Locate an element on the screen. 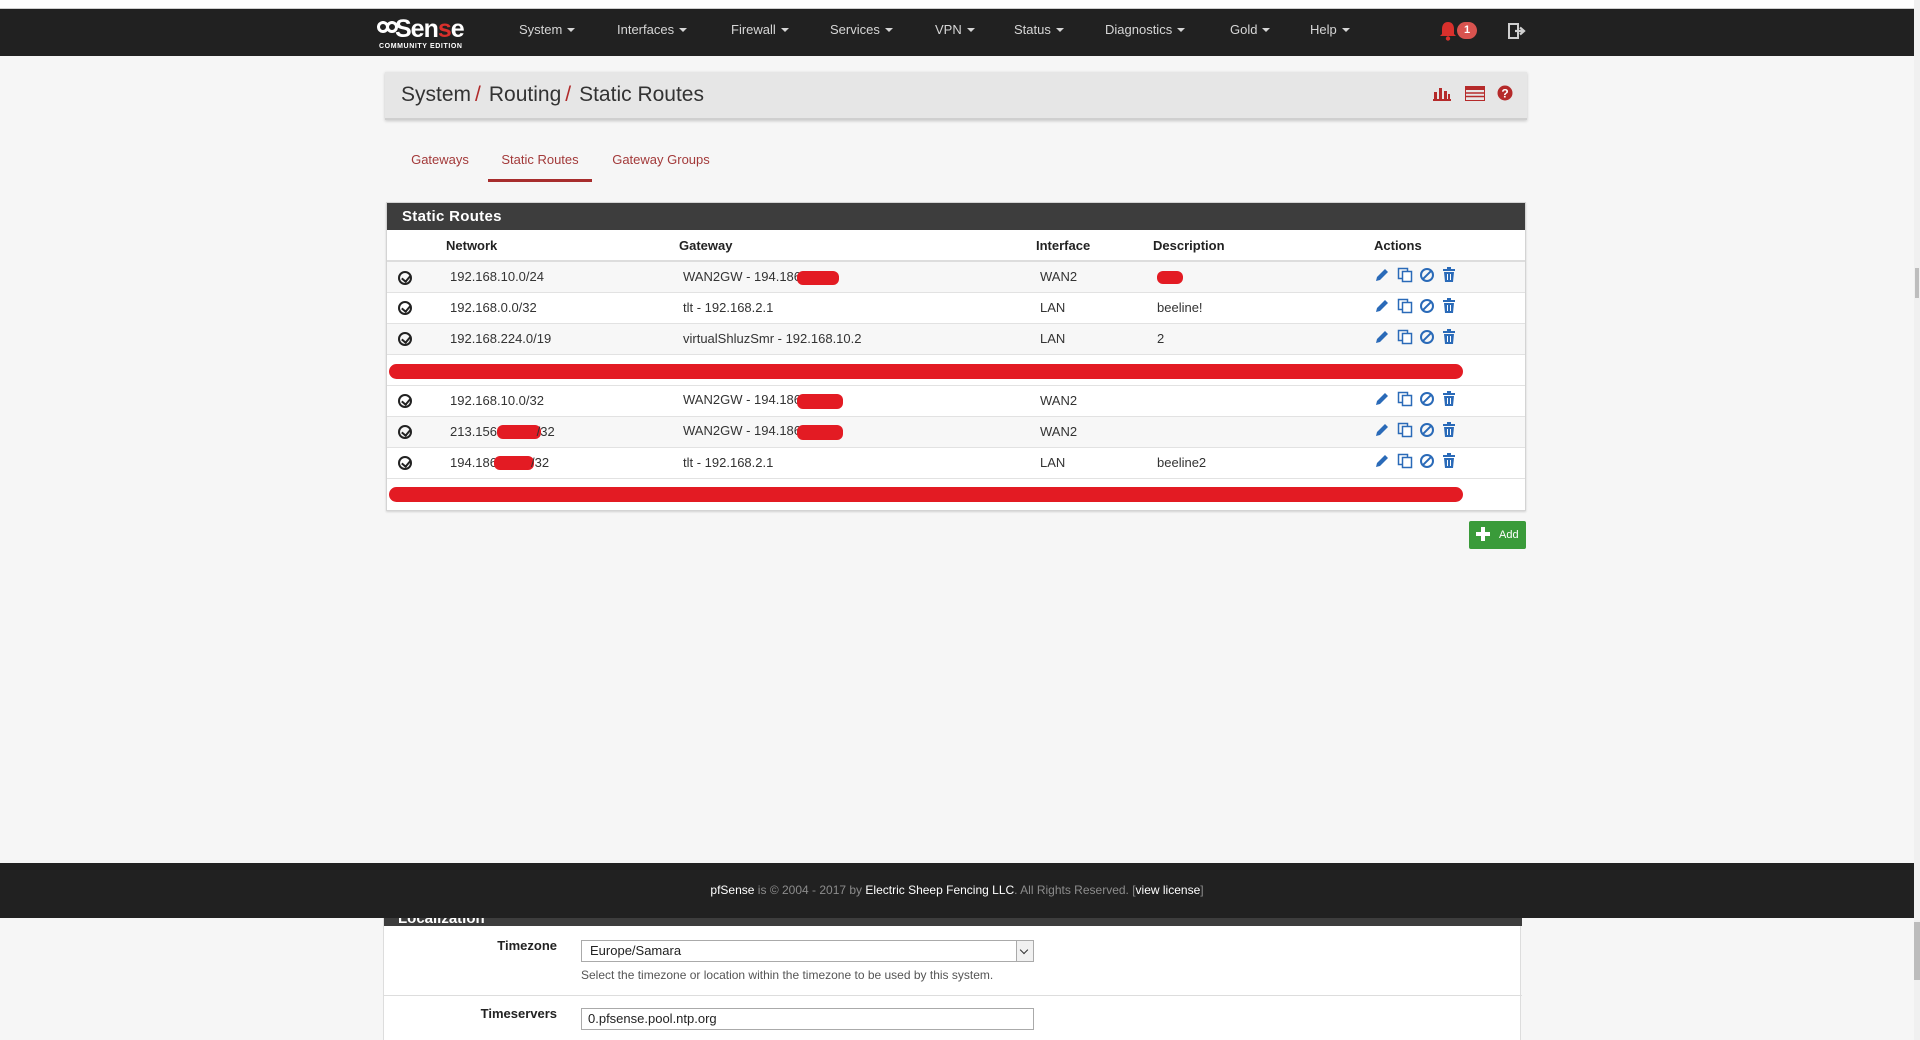  page-scrollbar is located at coordinates (1917, 520).